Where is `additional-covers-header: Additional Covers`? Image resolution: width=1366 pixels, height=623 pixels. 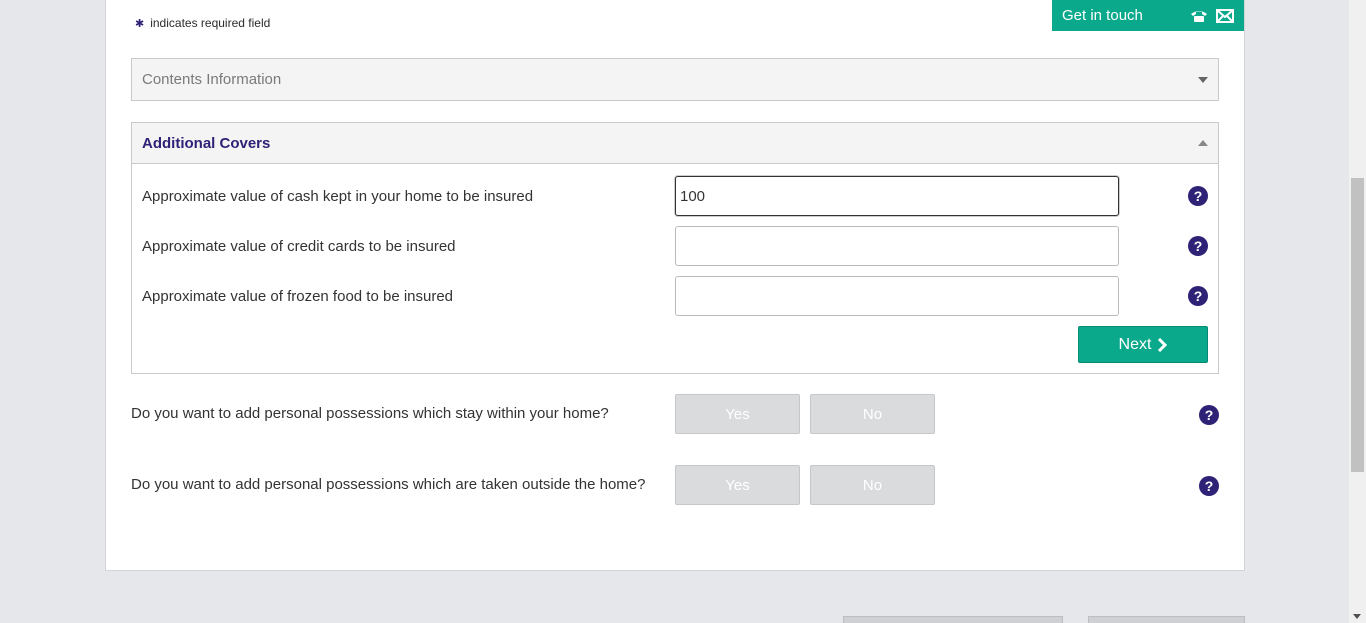
additional-covers-header: Additional Covers is located at coordinates (675, 143).